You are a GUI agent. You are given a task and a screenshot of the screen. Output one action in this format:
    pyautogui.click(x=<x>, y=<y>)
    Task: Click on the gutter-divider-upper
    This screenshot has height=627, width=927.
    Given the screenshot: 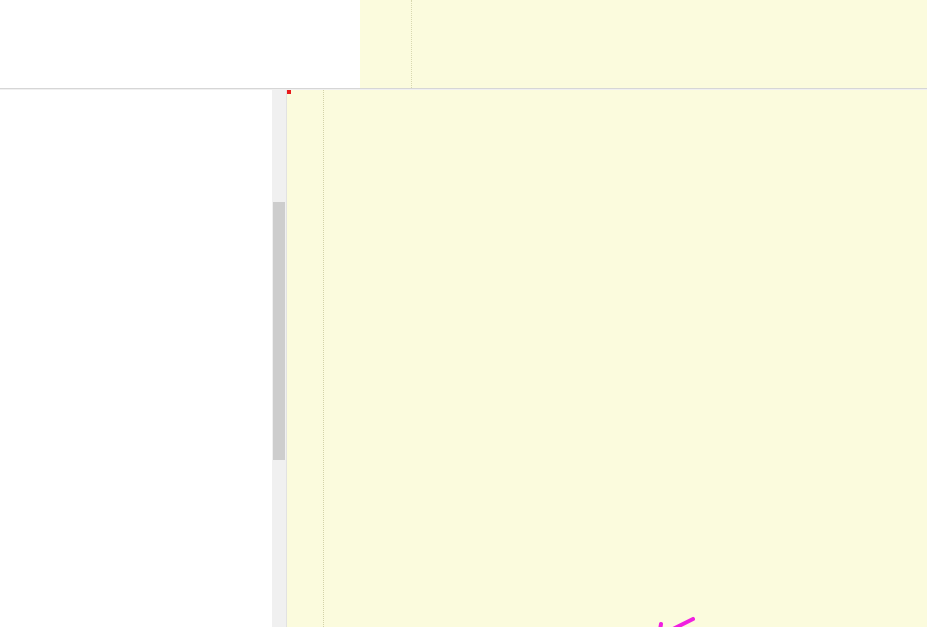 What is the action you would take?
    pyautogui.click(x=412, y=44)
    